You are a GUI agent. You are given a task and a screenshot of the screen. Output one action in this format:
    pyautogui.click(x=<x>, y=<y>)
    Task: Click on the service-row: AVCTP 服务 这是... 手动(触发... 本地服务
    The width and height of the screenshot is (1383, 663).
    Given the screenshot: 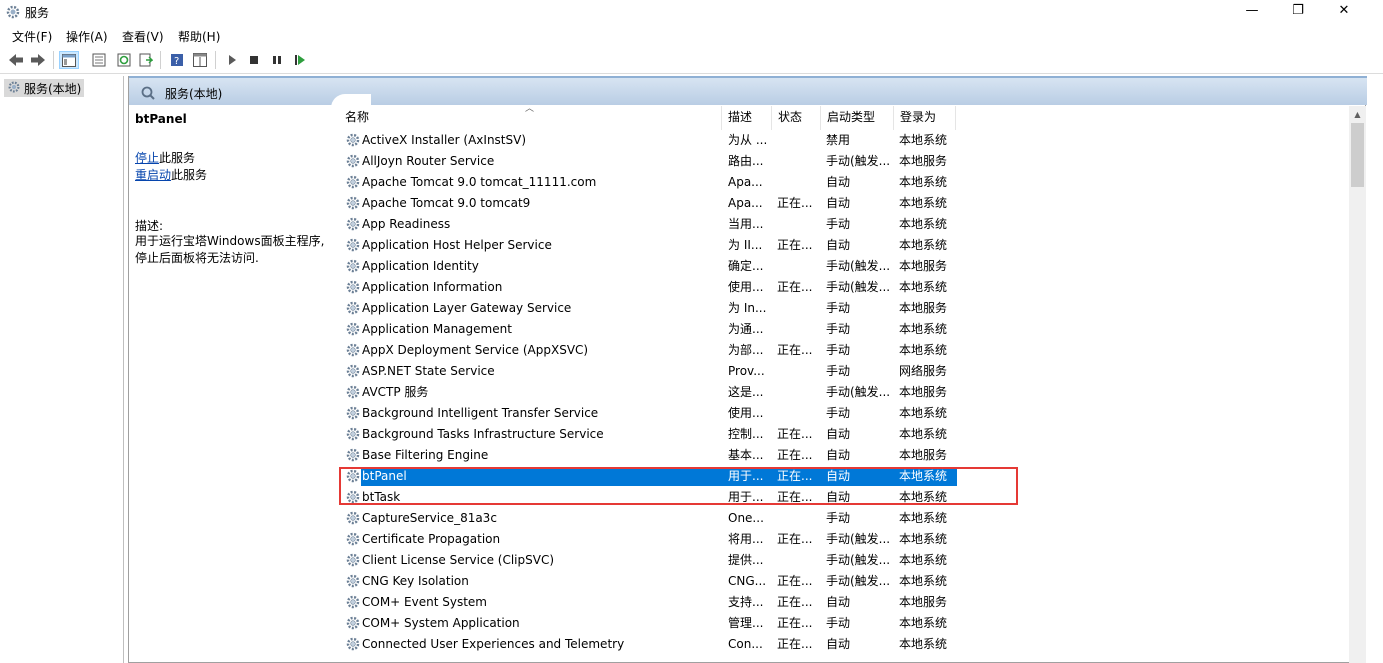 What is the action you would take?
    pyautogui.click(x=649, y=392)
    